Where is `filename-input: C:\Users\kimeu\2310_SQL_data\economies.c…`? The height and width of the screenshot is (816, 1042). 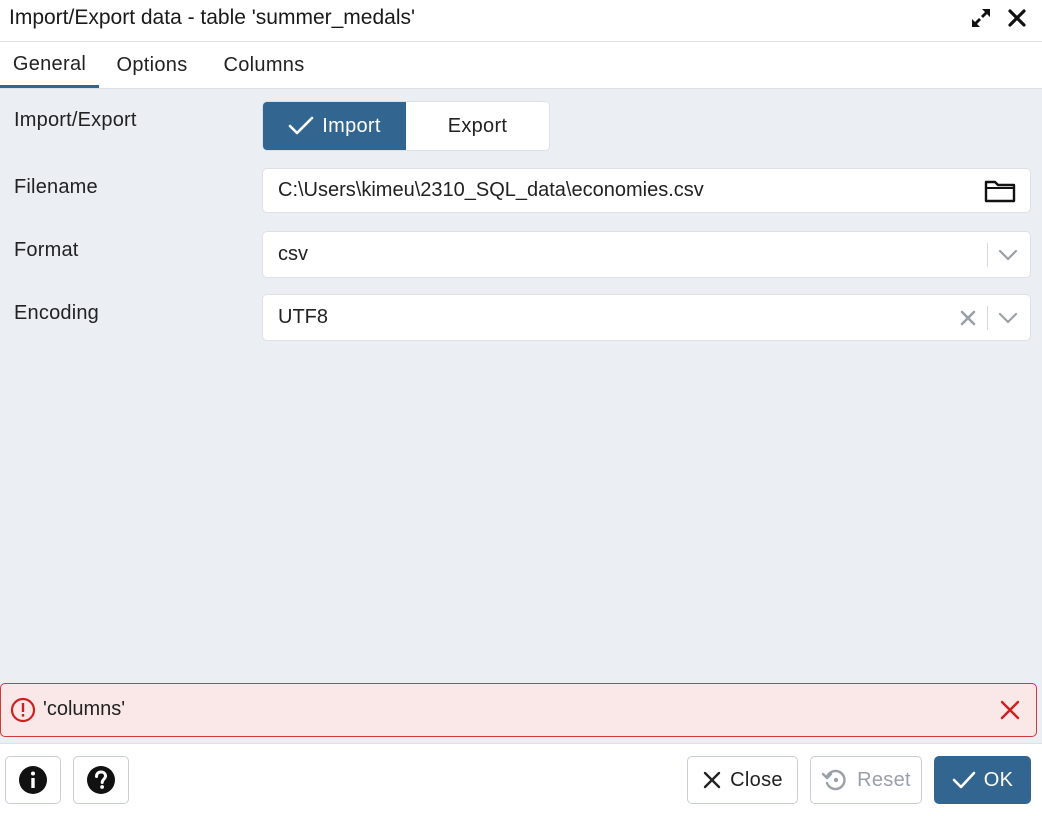 filename-input: C:\Users\kimeu\2310_SQL_data\economies.c… is located at coordinates (646, 190).